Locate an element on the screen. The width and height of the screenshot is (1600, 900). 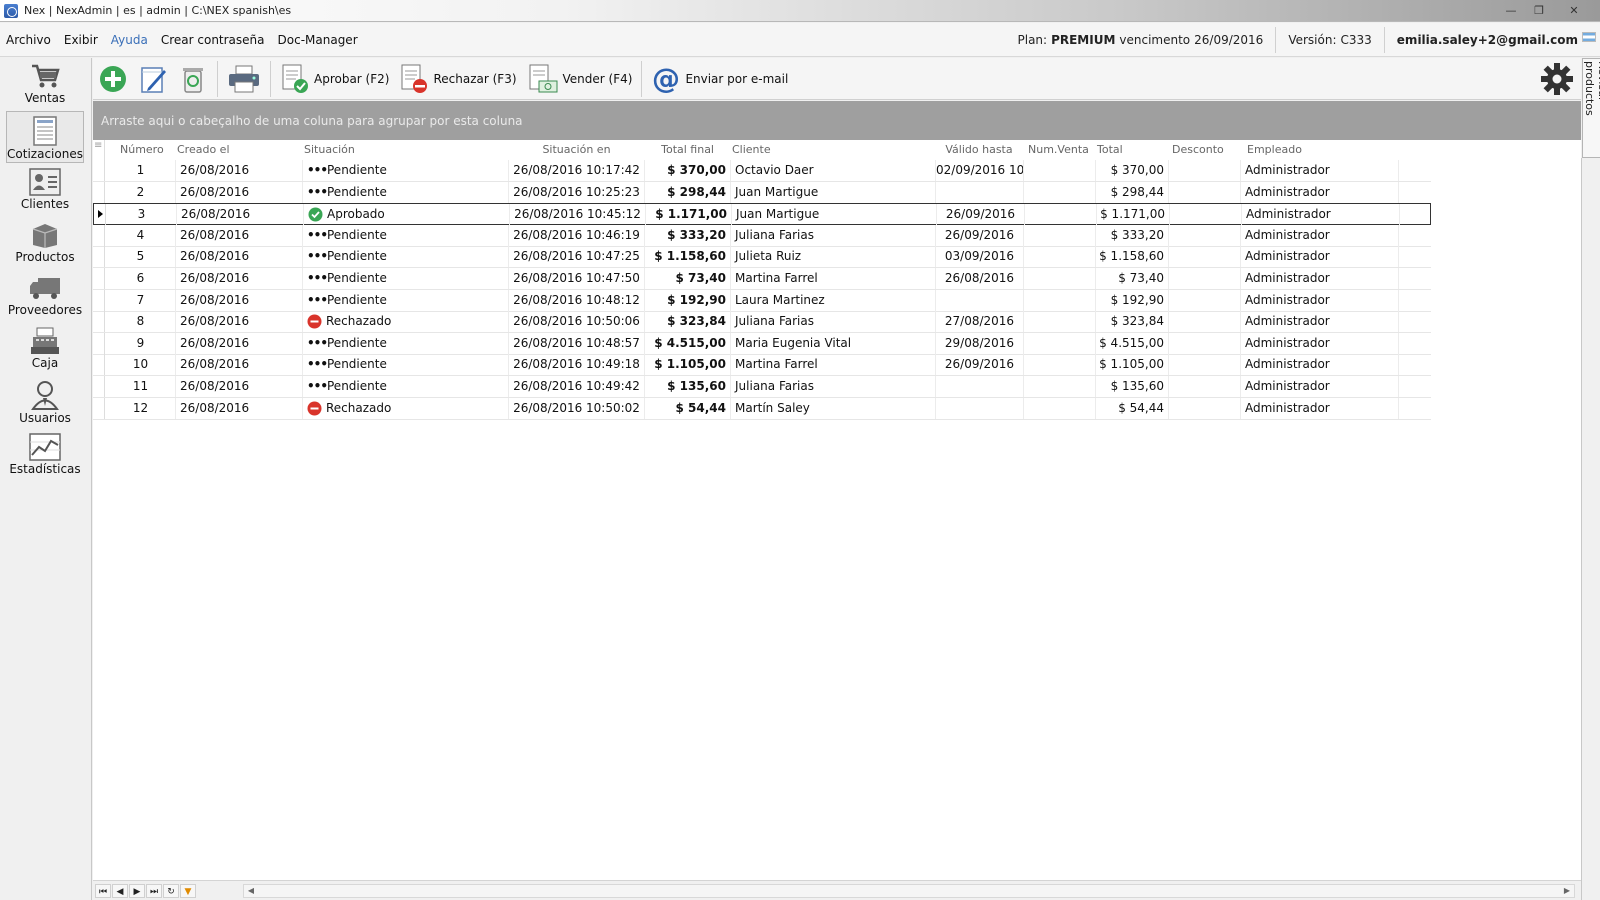
cell-numero: 3 is located at coordinates (142, 215).